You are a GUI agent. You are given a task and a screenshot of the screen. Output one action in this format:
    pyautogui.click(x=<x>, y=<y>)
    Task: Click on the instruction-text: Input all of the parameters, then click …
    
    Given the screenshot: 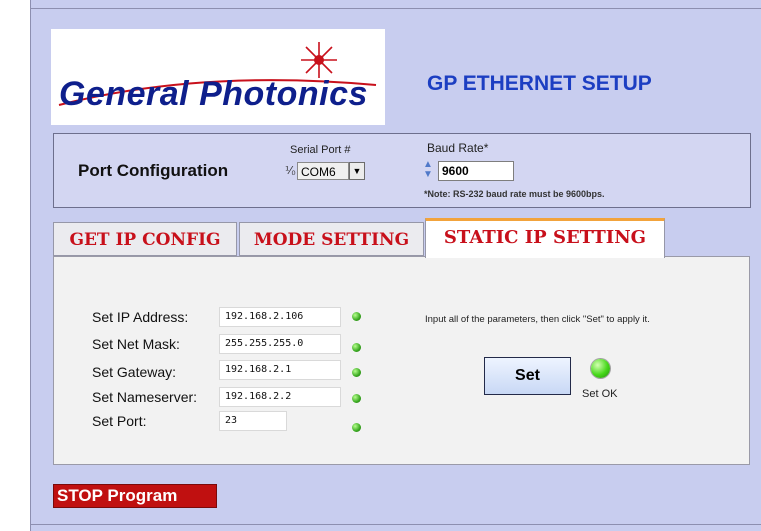 What is the action you would take?
    pyautogui.click(x=537, y=319)
    